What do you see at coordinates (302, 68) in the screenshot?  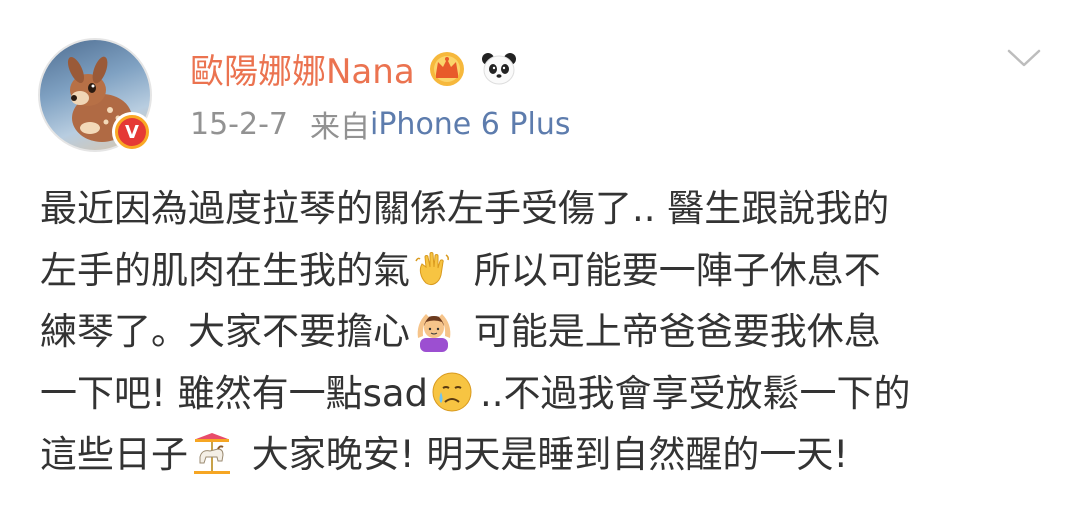 I see `author-name: 歐陽娜娜Nana` at bounding box center [302, 68].